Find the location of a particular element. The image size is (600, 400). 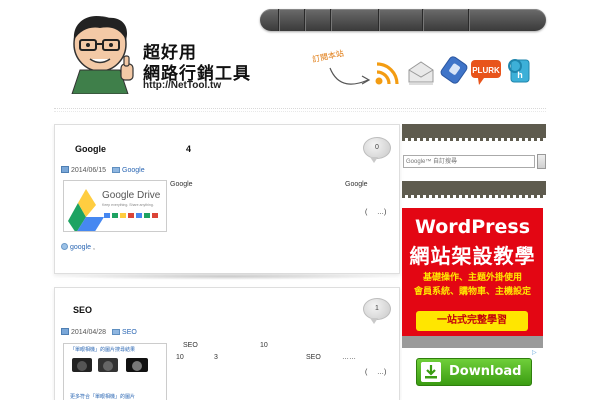

post-tags: google , is located at coordinates (78, 247).